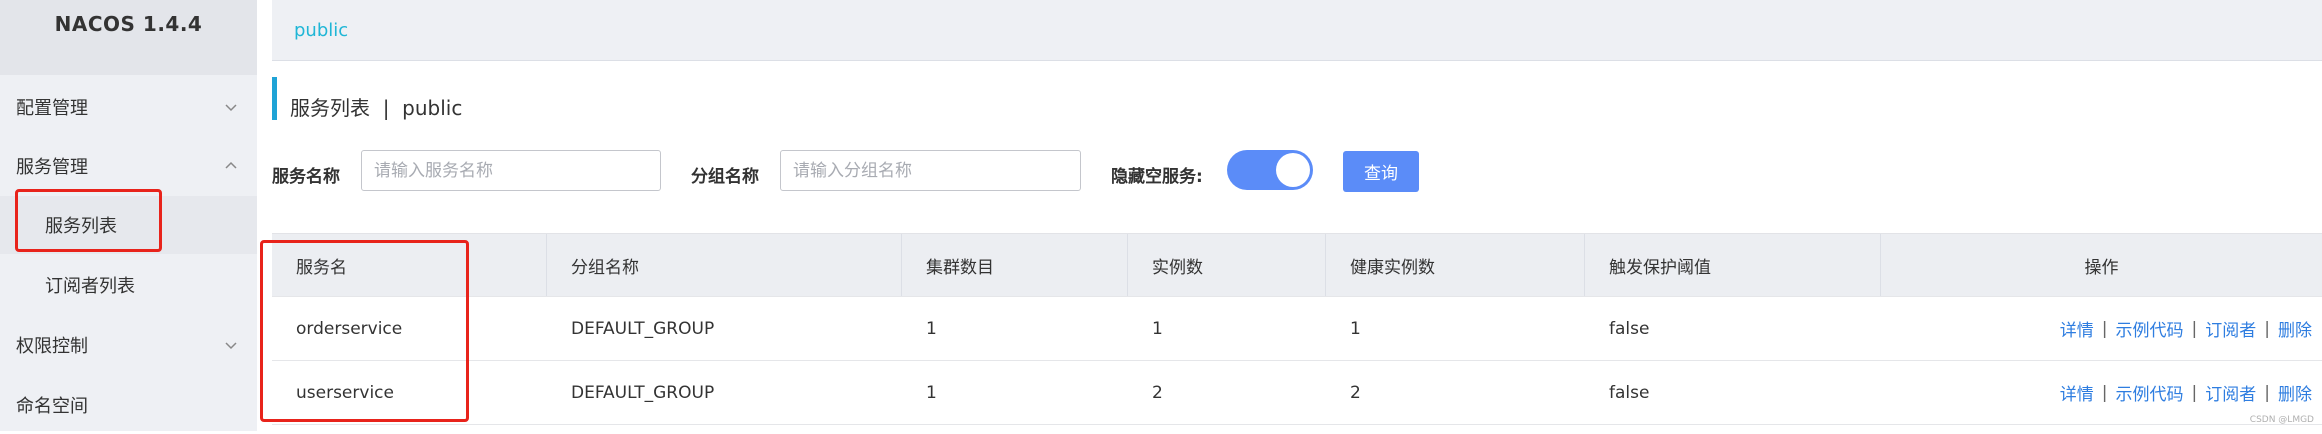 The image size is (2322, 434). What do you see at coordinates (128, 405) in the screenshot?
I see `sidebar-item-namespace: 命名空间` at bounding box center [128, 405].